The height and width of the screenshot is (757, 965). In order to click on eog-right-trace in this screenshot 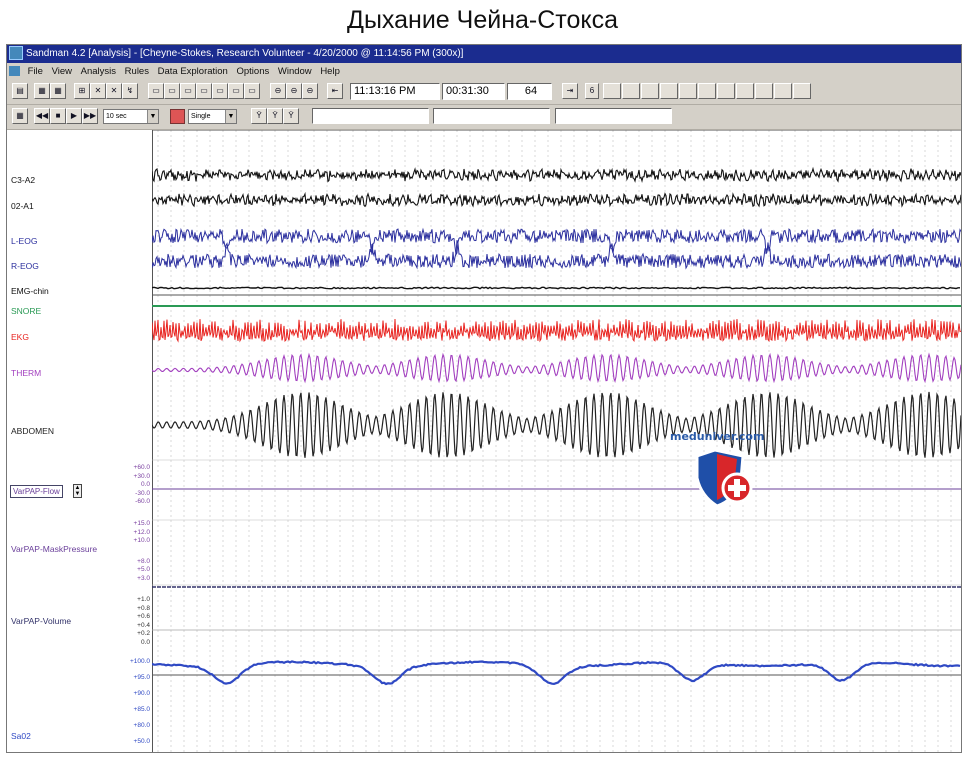, I will do `click(556, 255)`.